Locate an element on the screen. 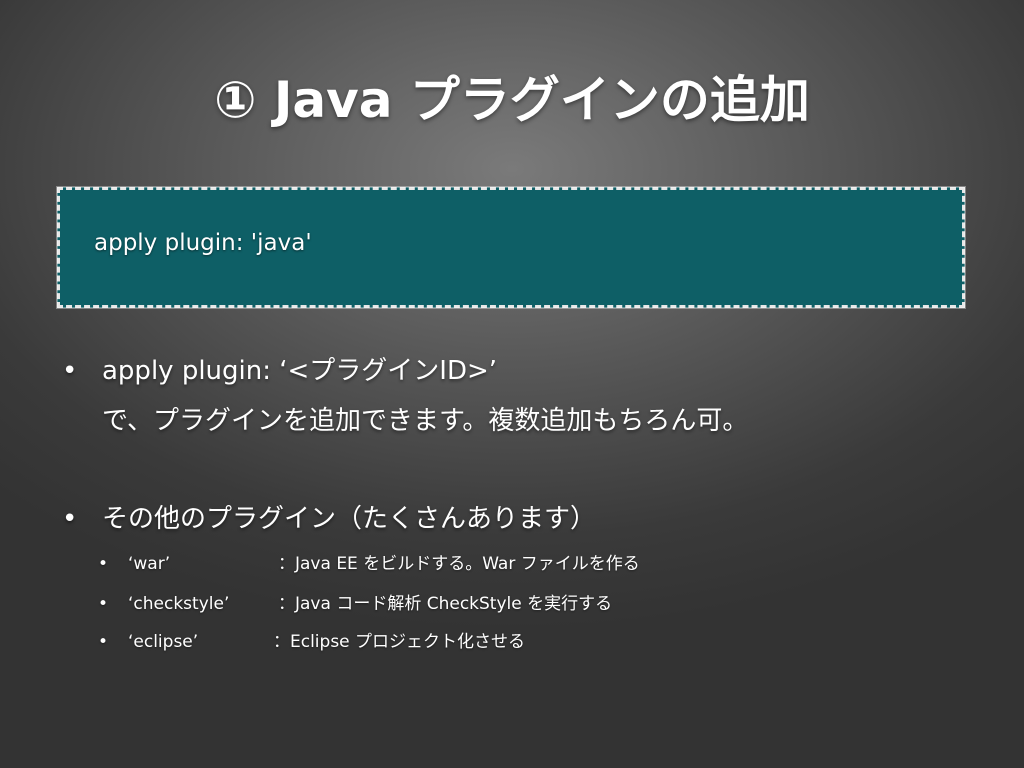 The image size is (1024, 768). bullet-text-line2: で、プラグインを追加できます。複数追加もちろん可。 is located at coordinates (425, 421).